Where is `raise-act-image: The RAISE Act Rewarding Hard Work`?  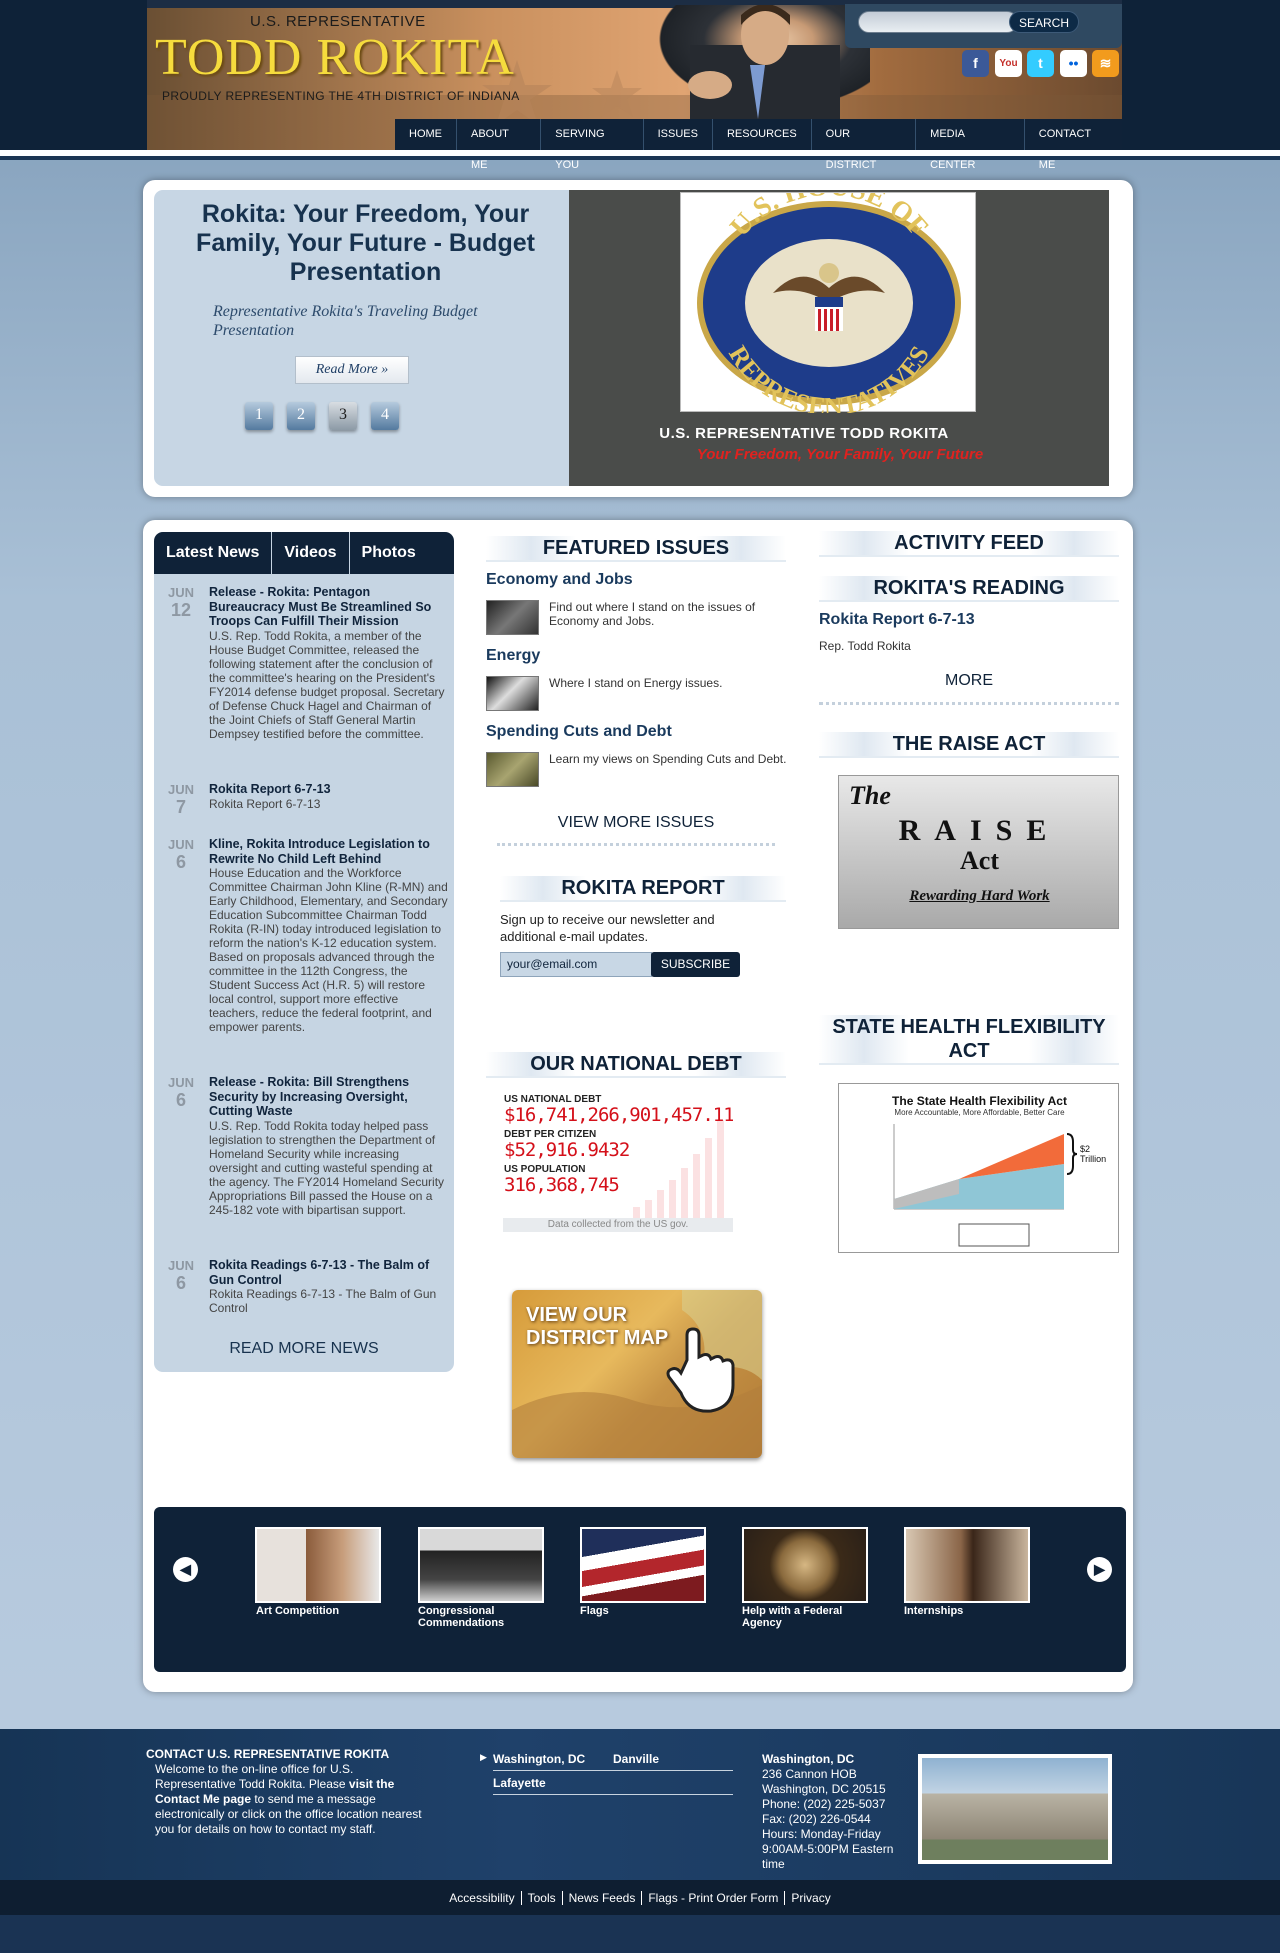
raise-act-image: The RAISE Act Rewarding Hard Work is located at coordinates (978, 852).